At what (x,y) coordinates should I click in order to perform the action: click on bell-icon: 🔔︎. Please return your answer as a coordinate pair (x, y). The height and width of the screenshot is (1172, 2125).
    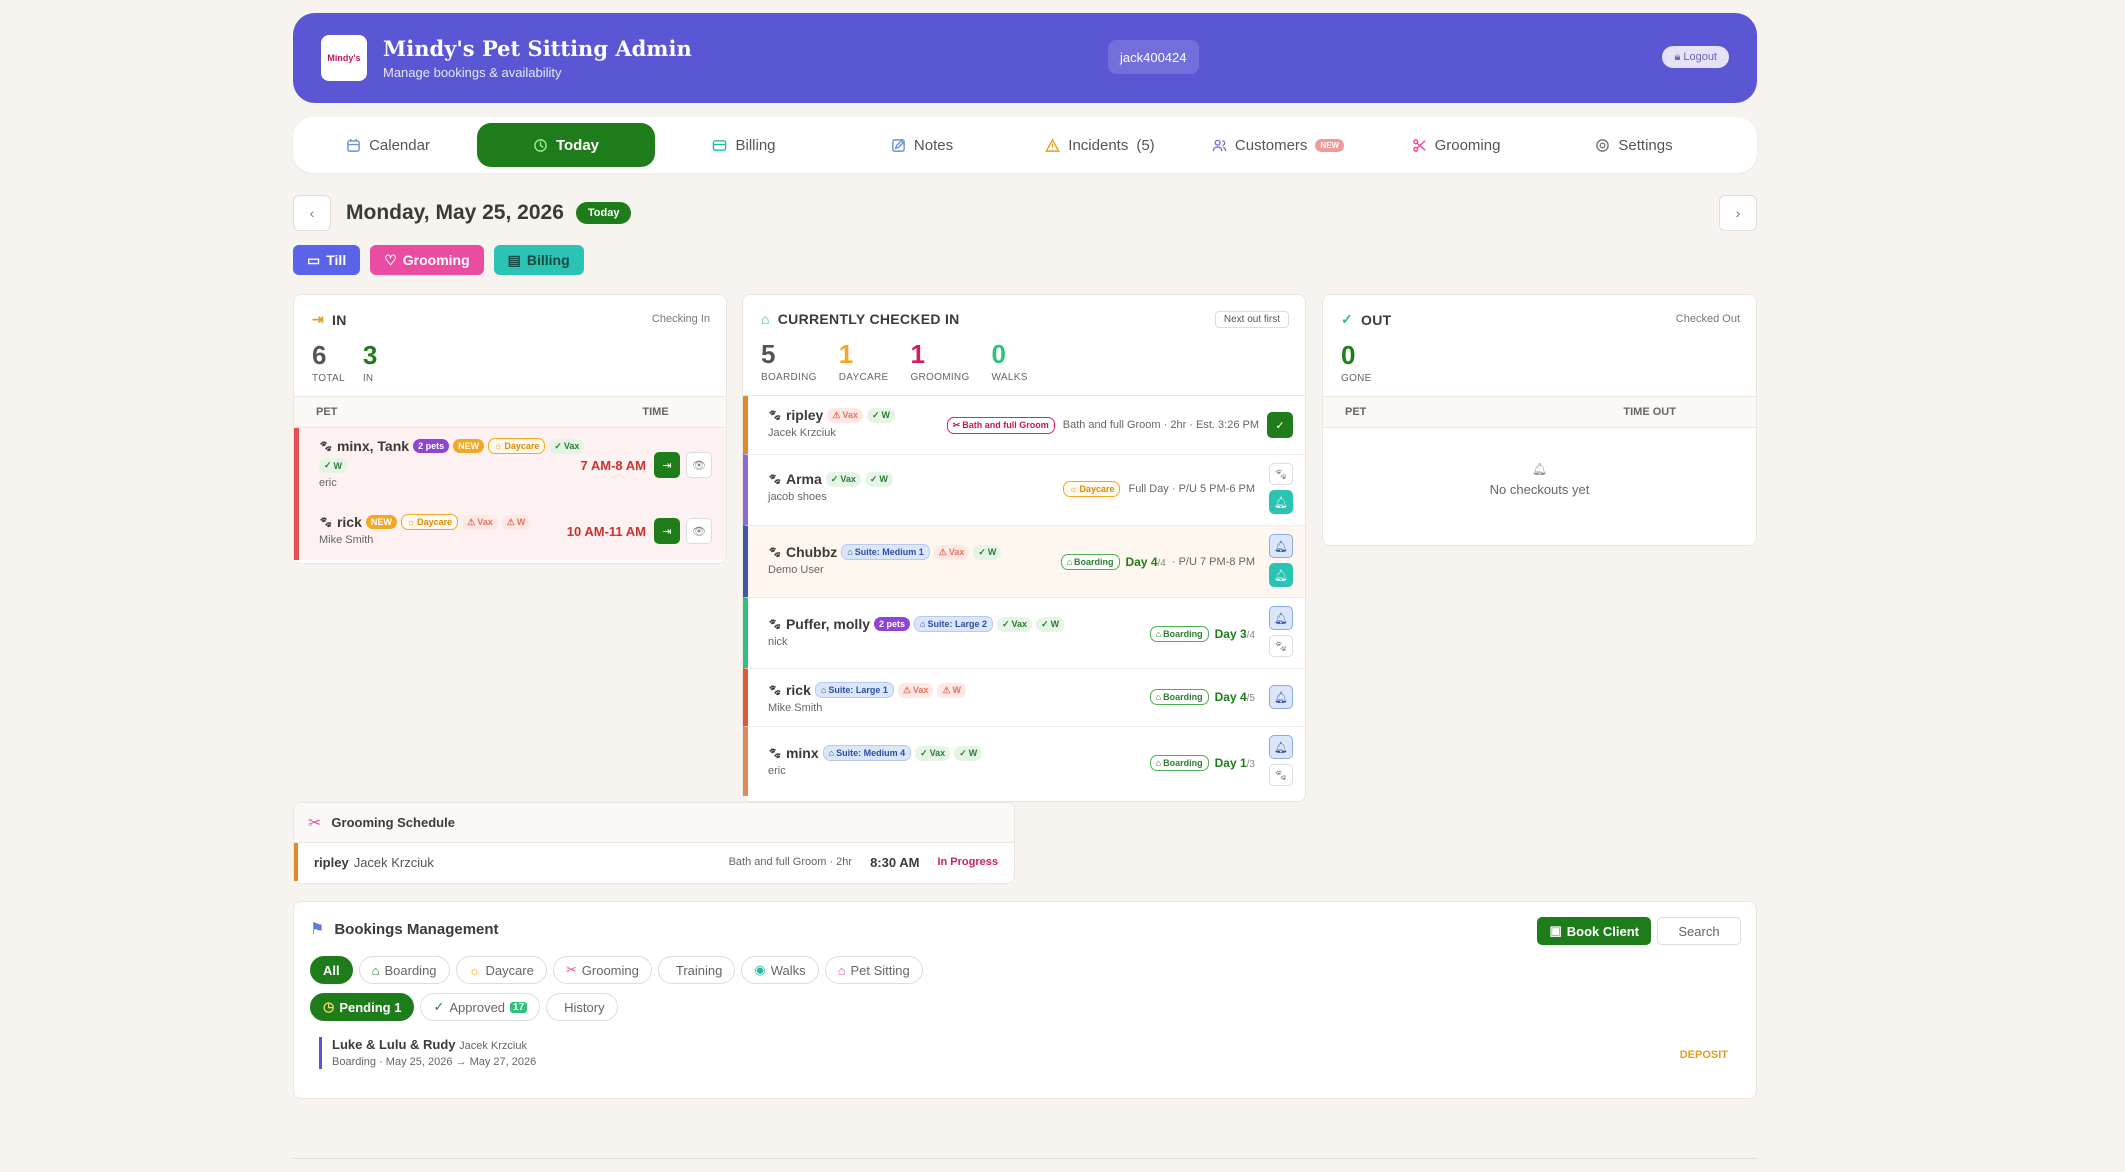
    Looking at the image, I should click on (1539, 469).